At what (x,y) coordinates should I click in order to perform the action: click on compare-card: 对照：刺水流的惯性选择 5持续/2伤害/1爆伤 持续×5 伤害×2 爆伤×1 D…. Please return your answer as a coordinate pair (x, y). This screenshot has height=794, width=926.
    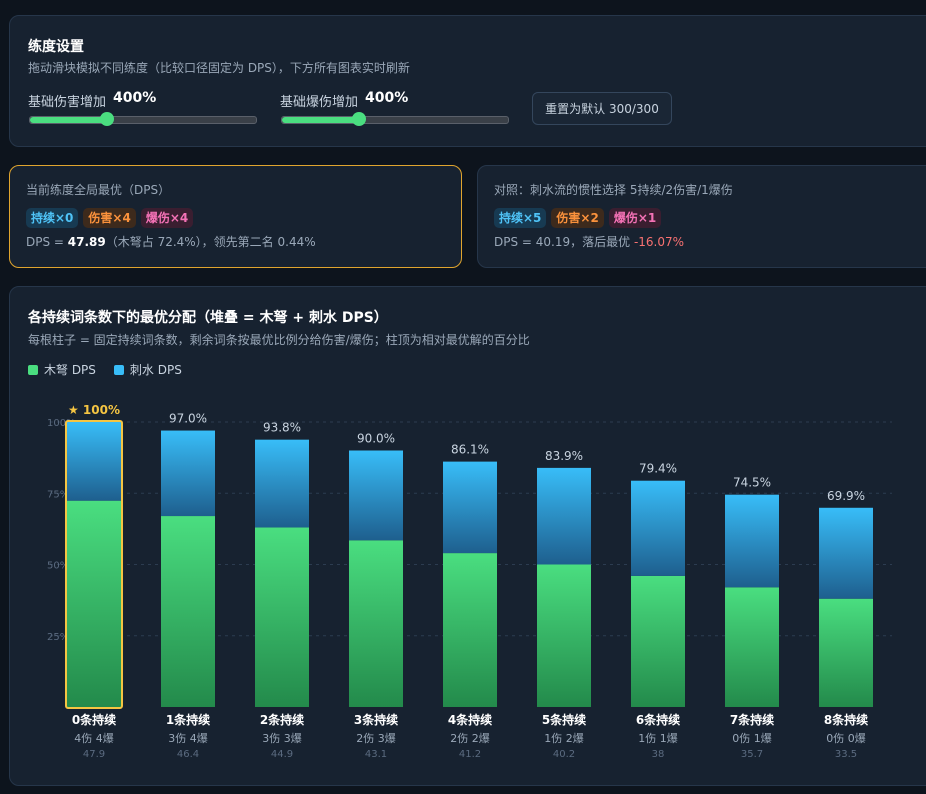
    Looking at the image, I should click on (701, 216).